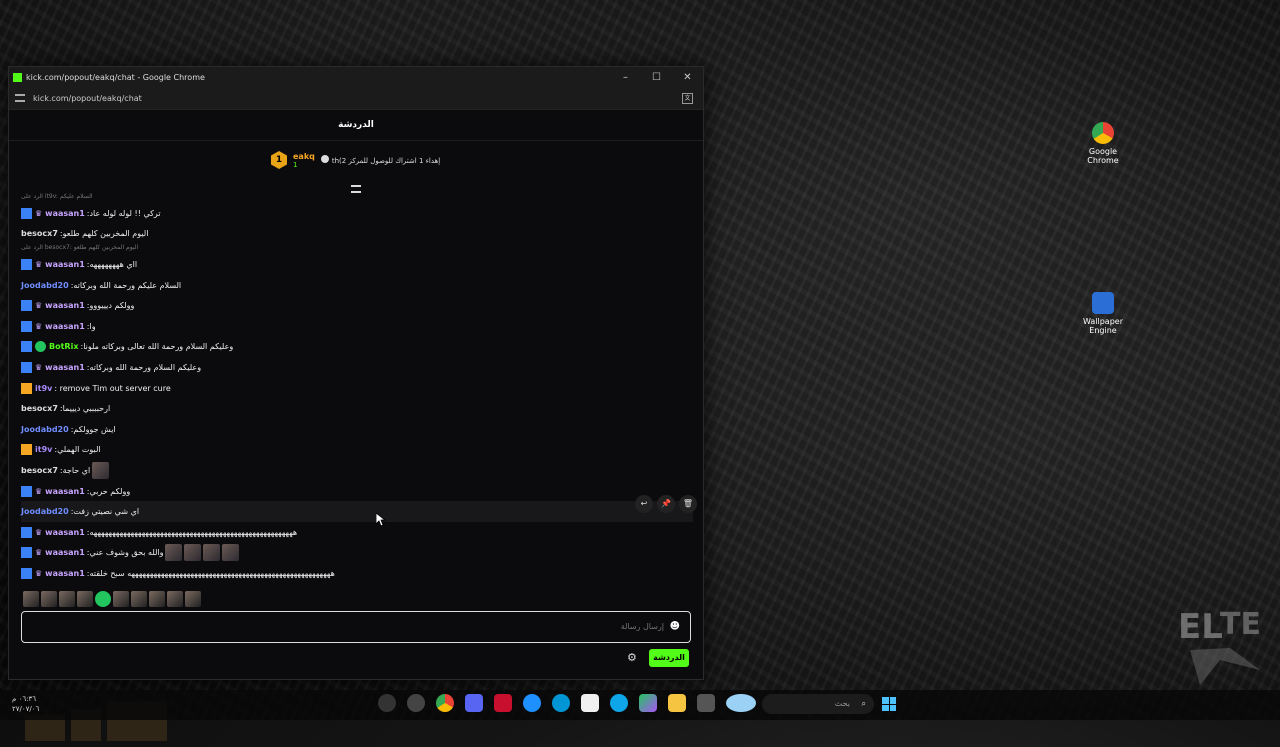  Describe the element at coordinates (1240, 624) in the screenshot. I see `svg-text: TE` at that location.